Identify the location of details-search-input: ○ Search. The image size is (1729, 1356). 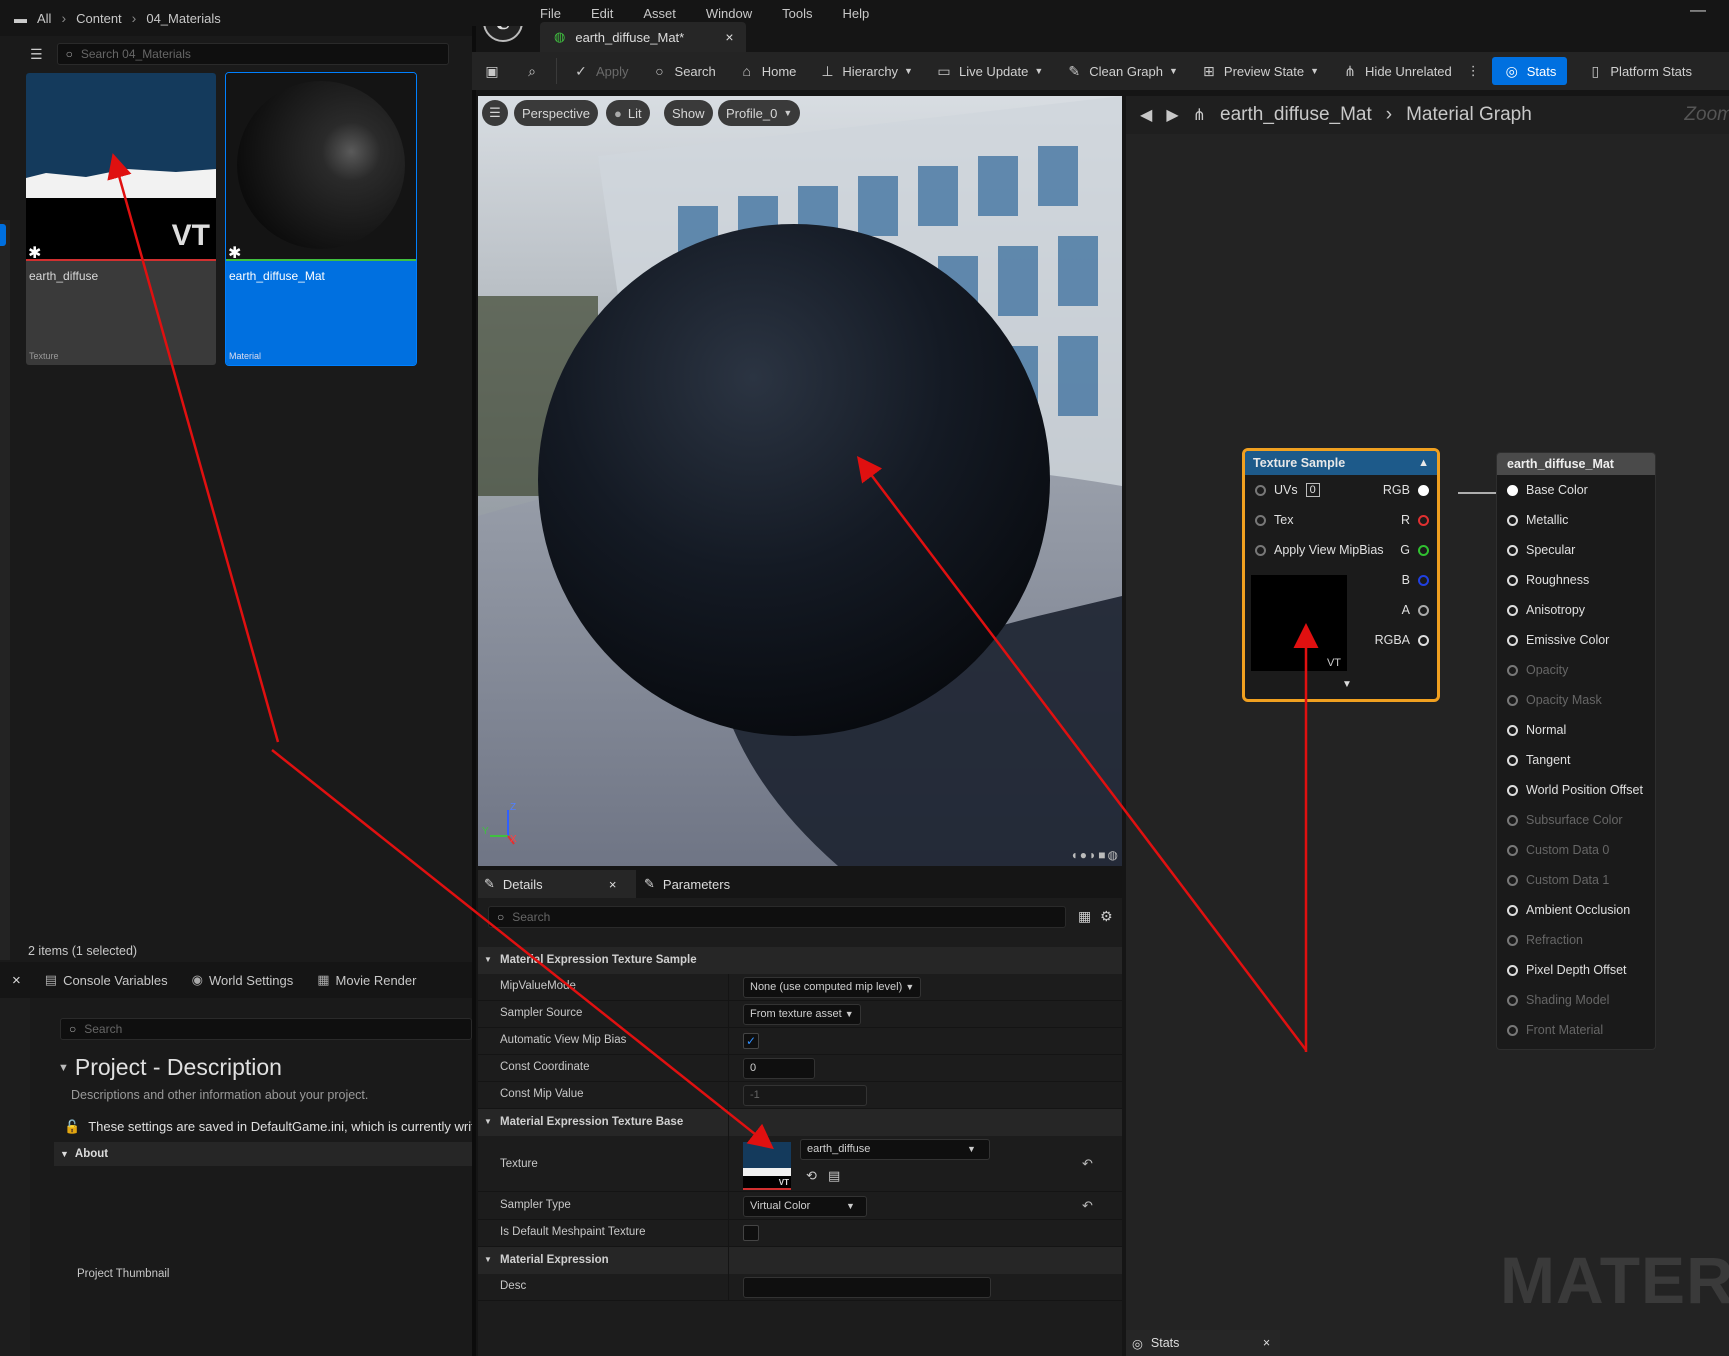
(777, 917).